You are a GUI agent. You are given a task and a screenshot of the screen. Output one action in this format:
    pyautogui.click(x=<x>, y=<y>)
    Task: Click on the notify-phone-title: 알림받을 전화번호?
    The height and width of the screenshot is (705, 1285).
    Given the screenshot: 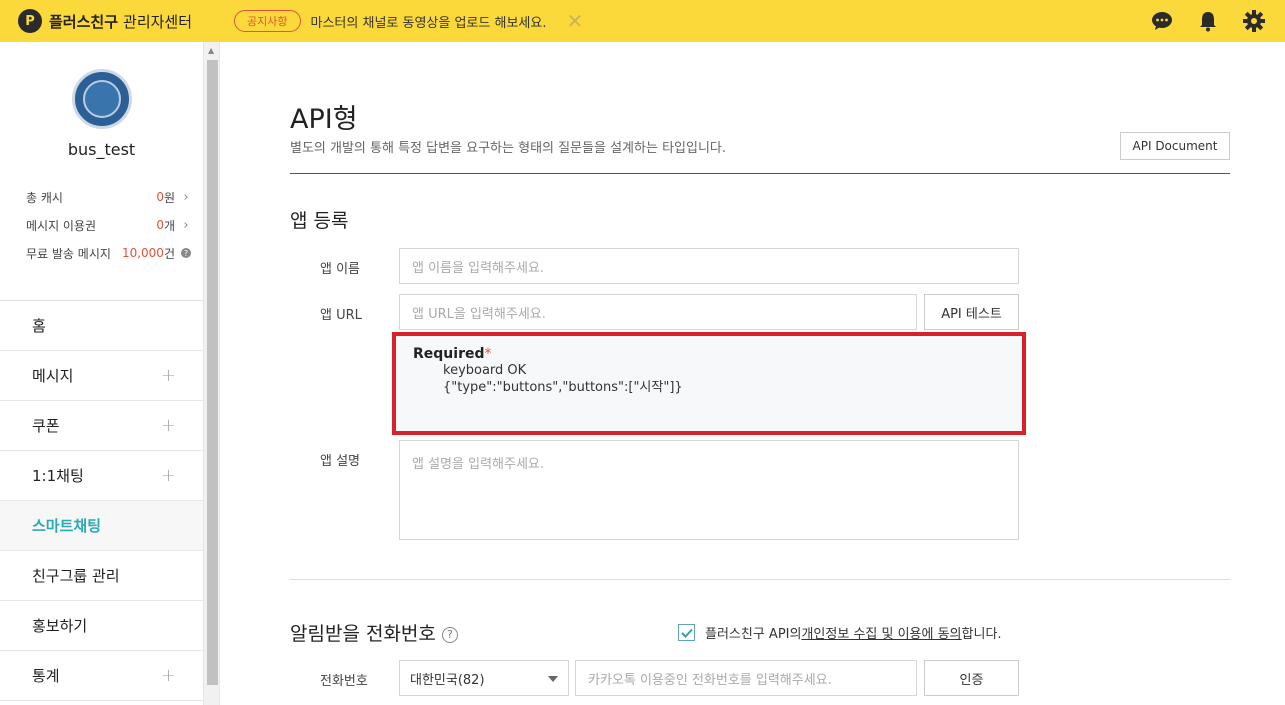 What is the action you would take?
    pyautogui.click(x=374, y=632)
    